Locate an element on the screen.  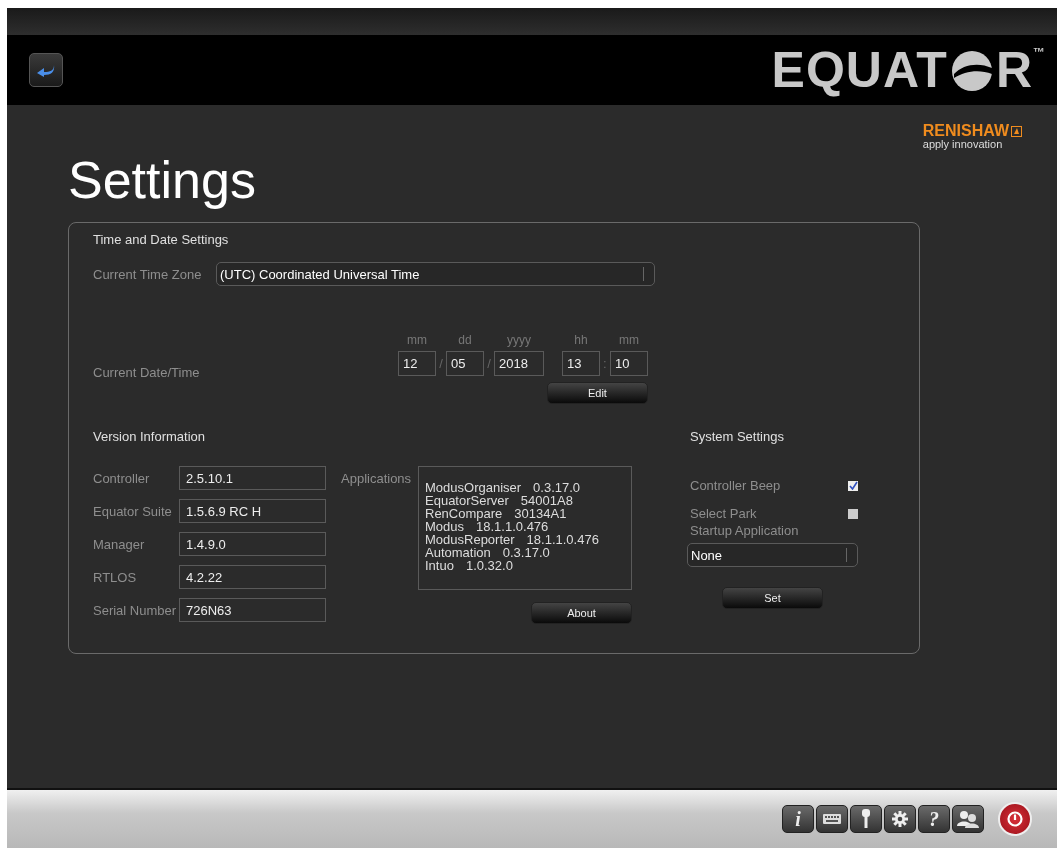
version-field: 4.2.22 is located at coordinates (252, 577).